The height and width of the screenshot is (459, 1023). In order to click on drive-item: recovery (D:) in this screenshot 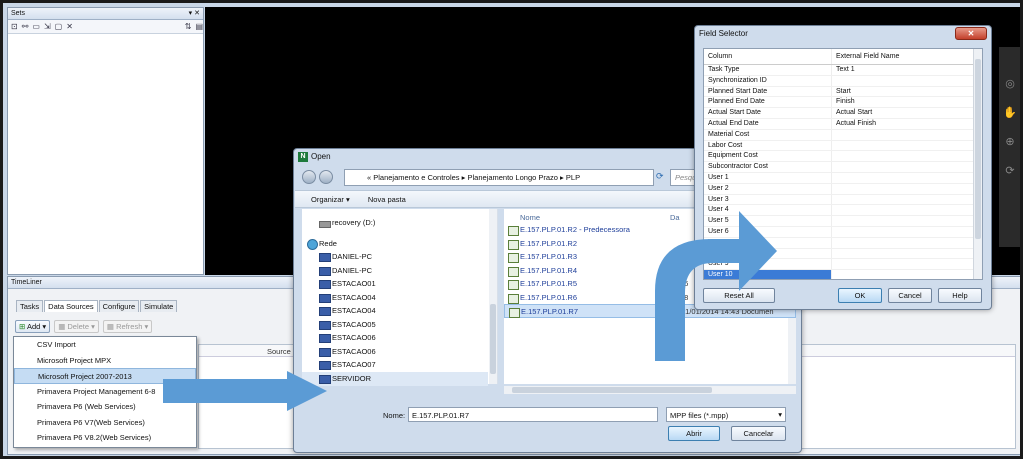, I will do `click(395, 223)`.